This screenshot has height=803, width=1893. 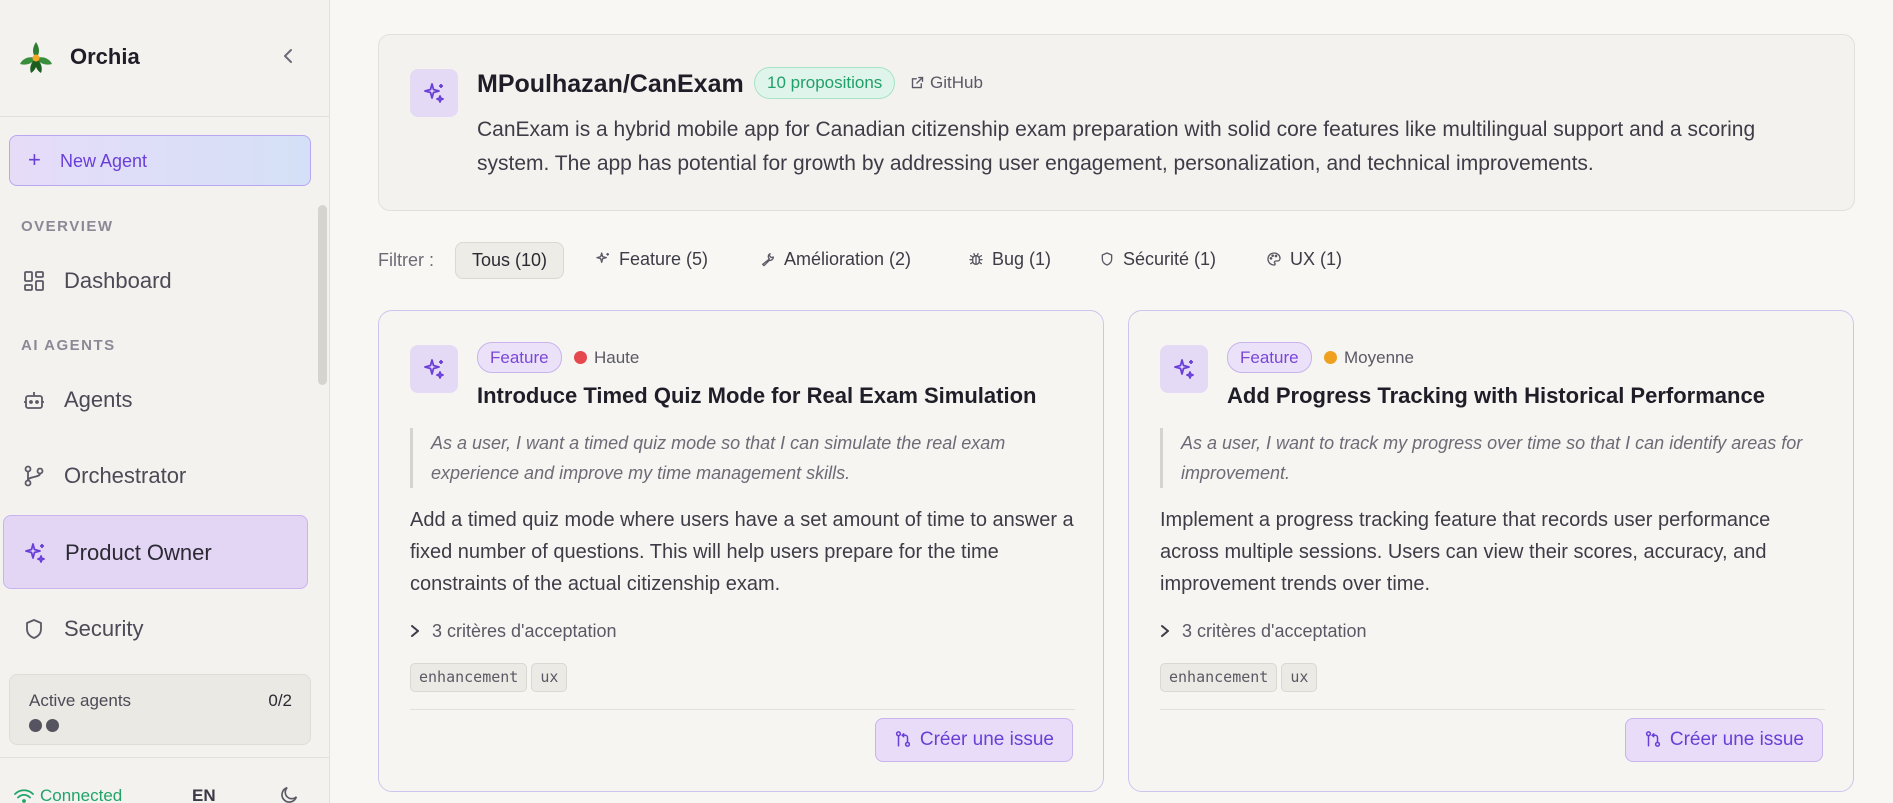 I want to click on sidebar-item-dashboard: Dashboard, so click(x=155, y=281).